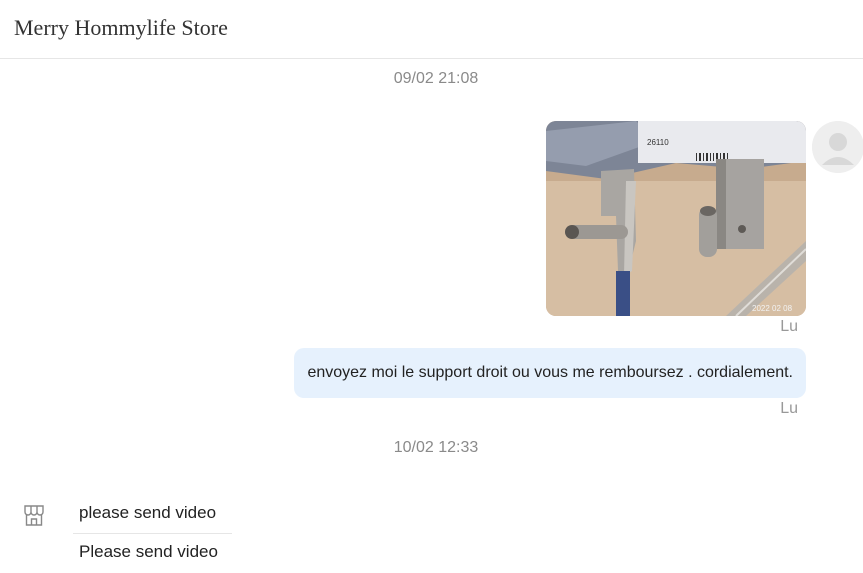 The image size is (863, 573). Describe the element at coordinates (837, 147) in the screenshot. I see `user-avatar-icon` at that location.